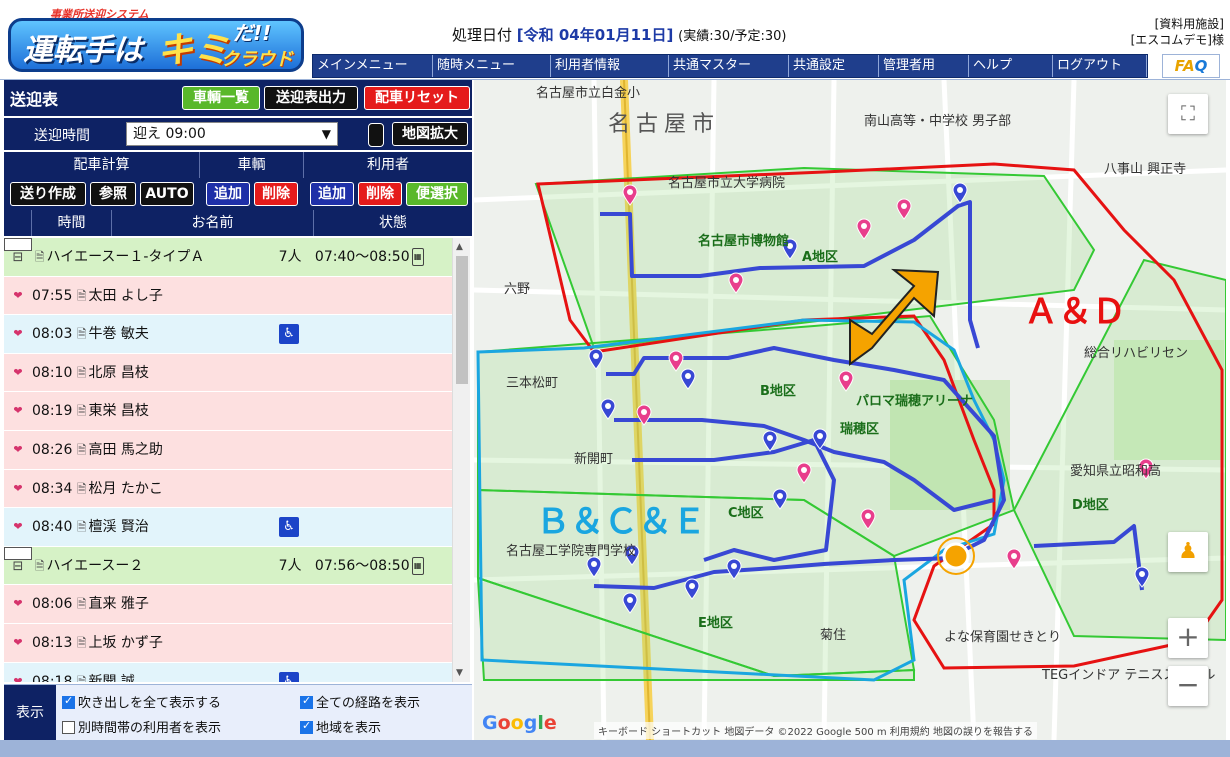 The width and height of the screenshot is (1230, 757). What do you see at coordinates (1188, 114) in the screenshot?
I see `fullscreen-icon: ⛶` at bounding box center [1188, 114].